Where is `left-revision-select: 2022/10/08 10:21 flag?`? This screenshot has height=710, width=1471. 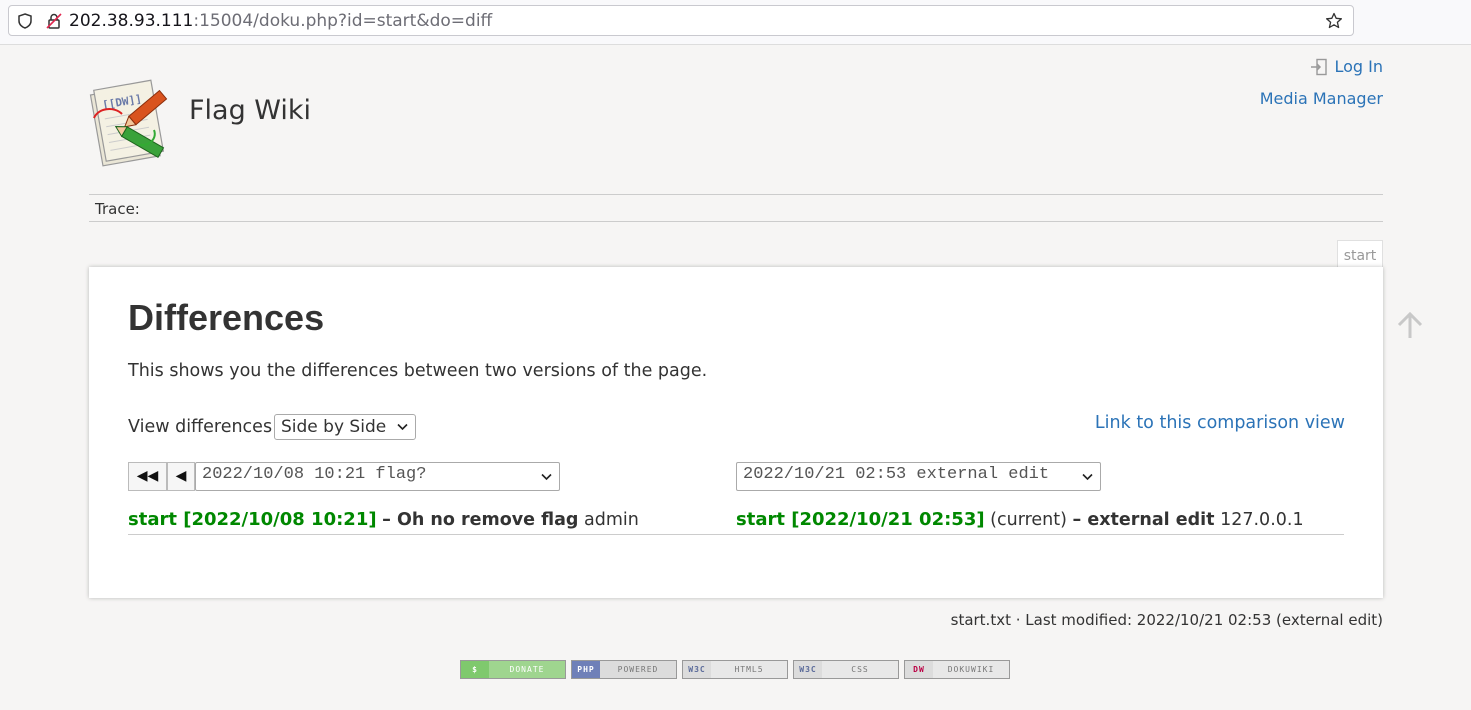 left-revision-select: 2022/10/08 10:21 flag? is located at coordinates (377, 476).